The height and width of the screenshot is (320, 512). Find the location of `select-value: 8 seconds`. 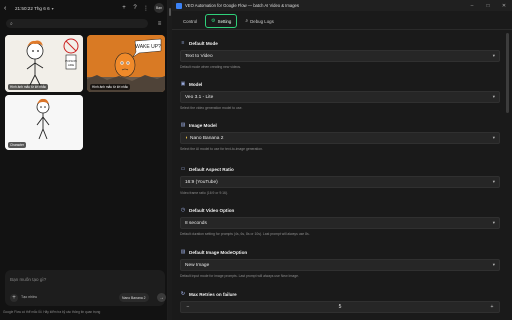

select-value: 8 seconds is located at coordinates (196, 223).